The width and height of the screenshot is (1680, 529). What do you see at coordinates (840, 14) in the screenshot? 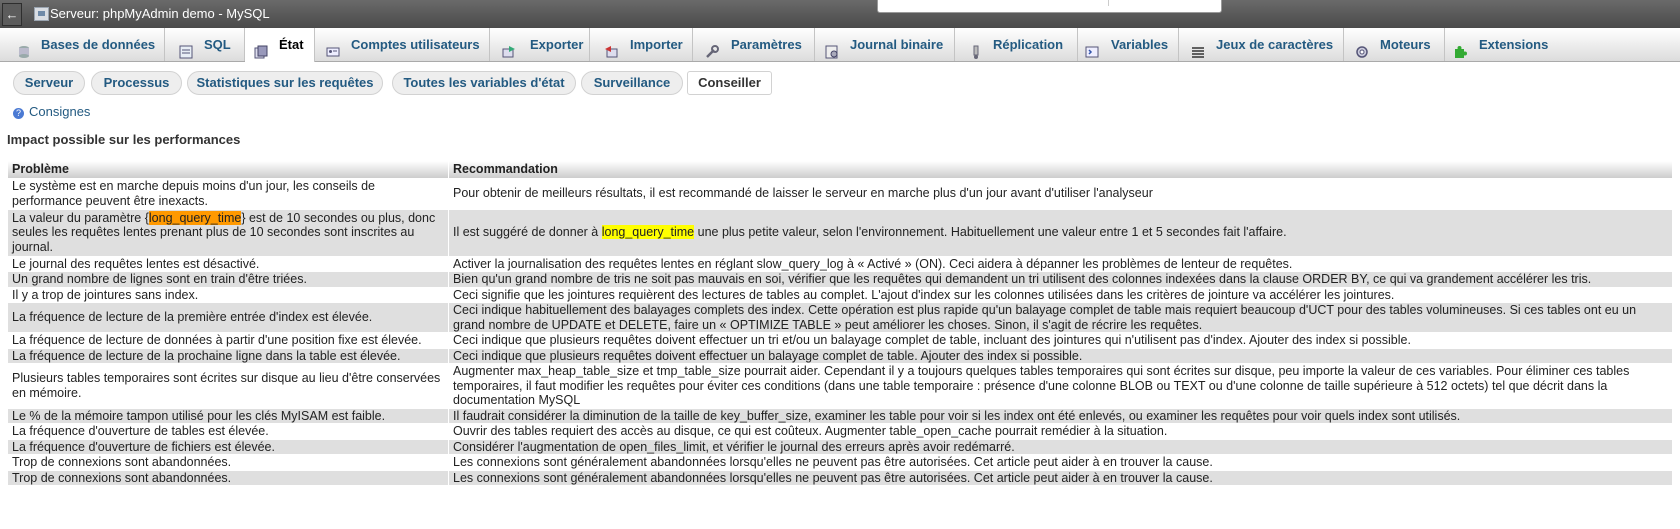
I see `window-titlebar: ← Serveur: phpMyAdmin demo - MySQL` at bounding box center [840, 14].